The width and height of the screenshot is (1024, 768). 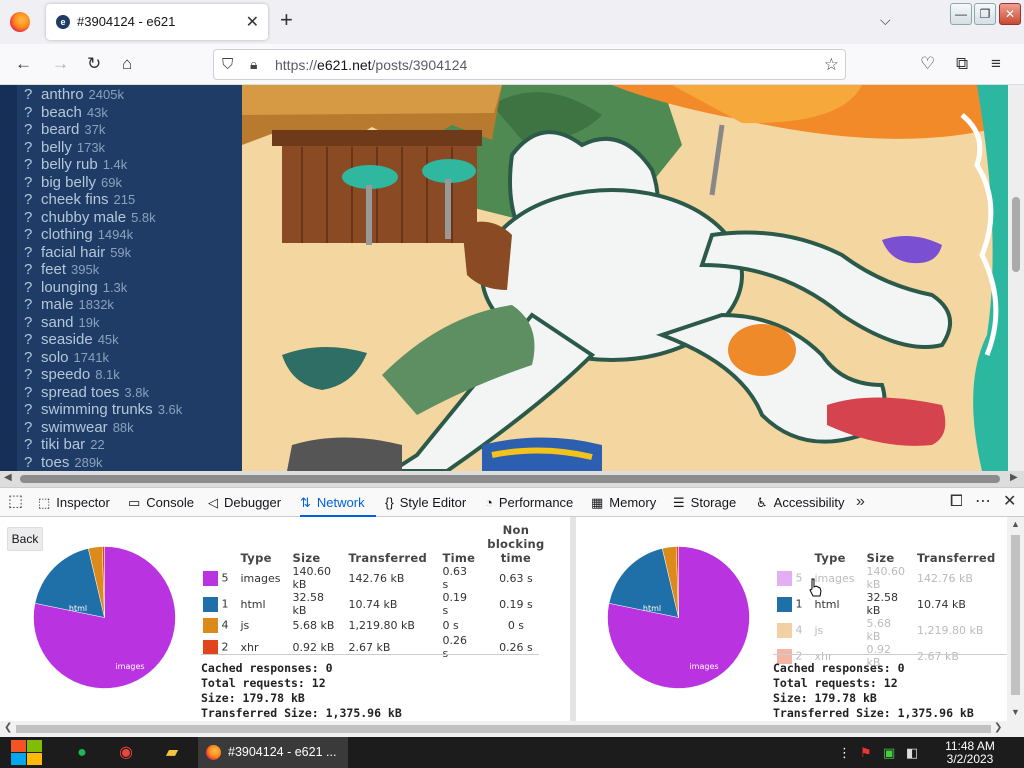 I want to click on tag-name-link: cheek fins, so click(x=75, y=199).